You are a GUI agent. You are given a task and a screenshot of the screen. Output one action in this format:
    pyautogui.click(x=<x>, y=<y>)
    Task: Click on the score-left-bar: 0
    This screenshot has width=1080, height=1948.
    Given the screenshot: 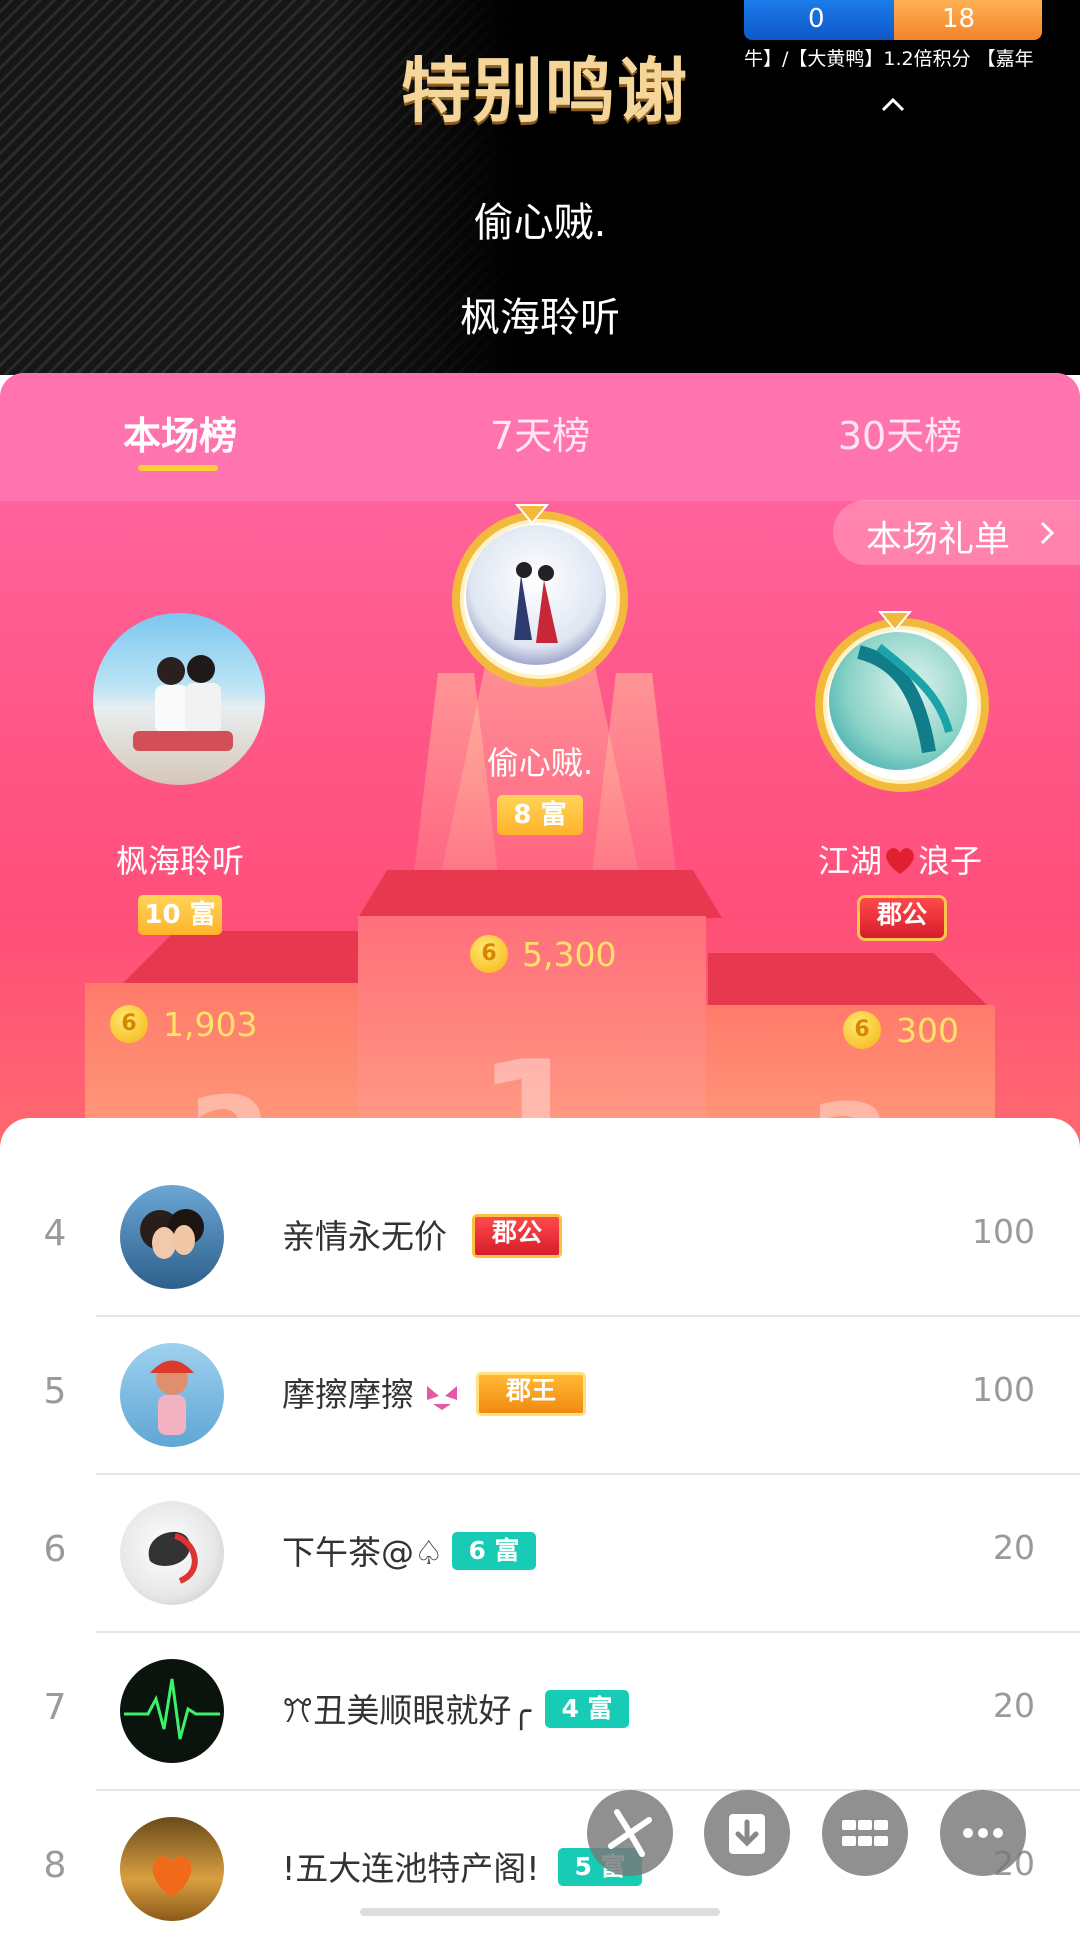 What is the action you would take?
    pyautogui.click(x=819, y=20)
    